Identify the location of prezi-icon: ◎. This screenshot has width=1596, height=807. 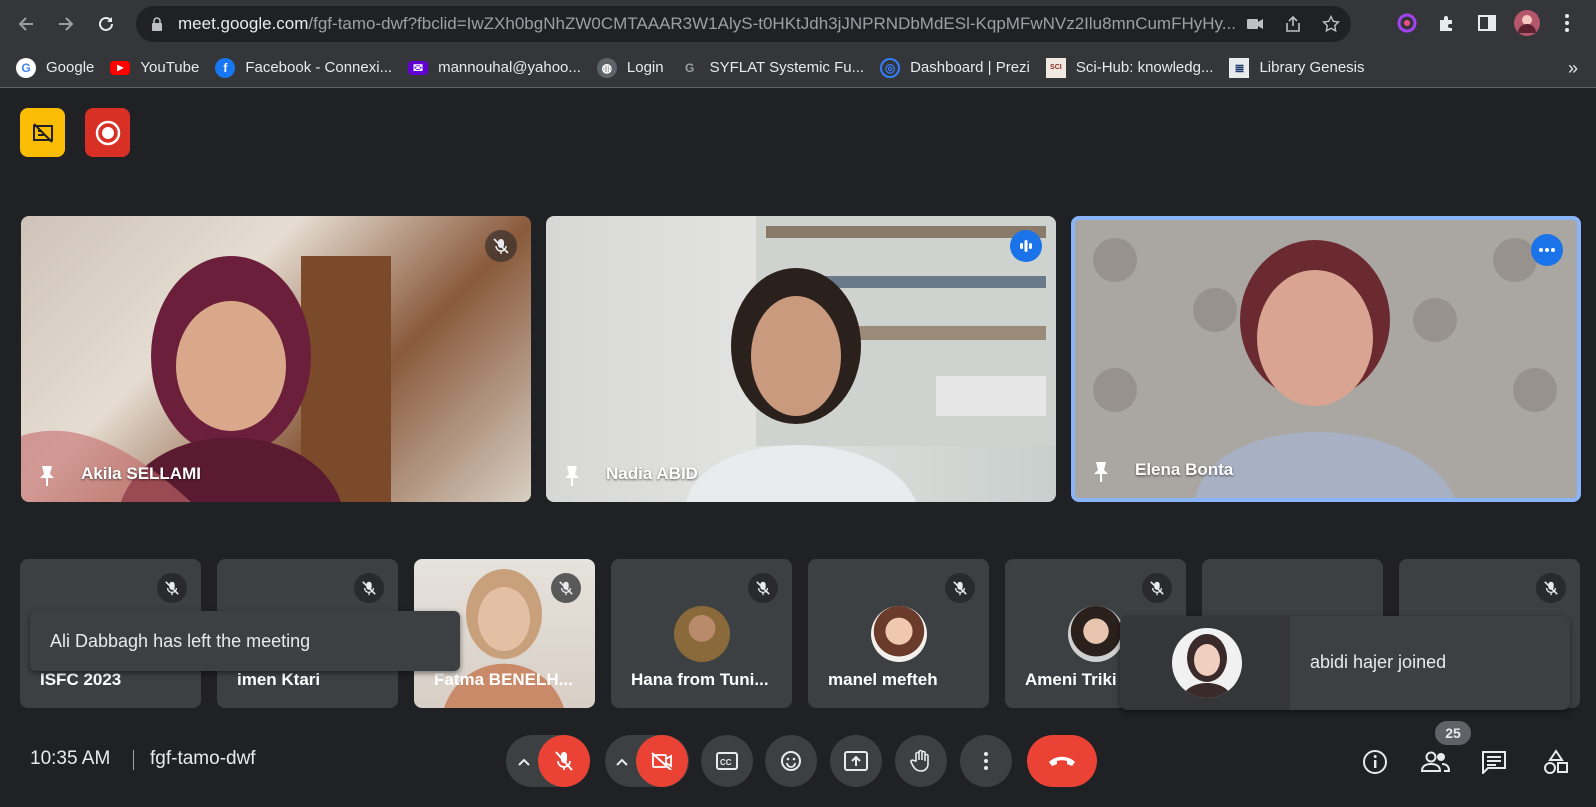
(890, 67).